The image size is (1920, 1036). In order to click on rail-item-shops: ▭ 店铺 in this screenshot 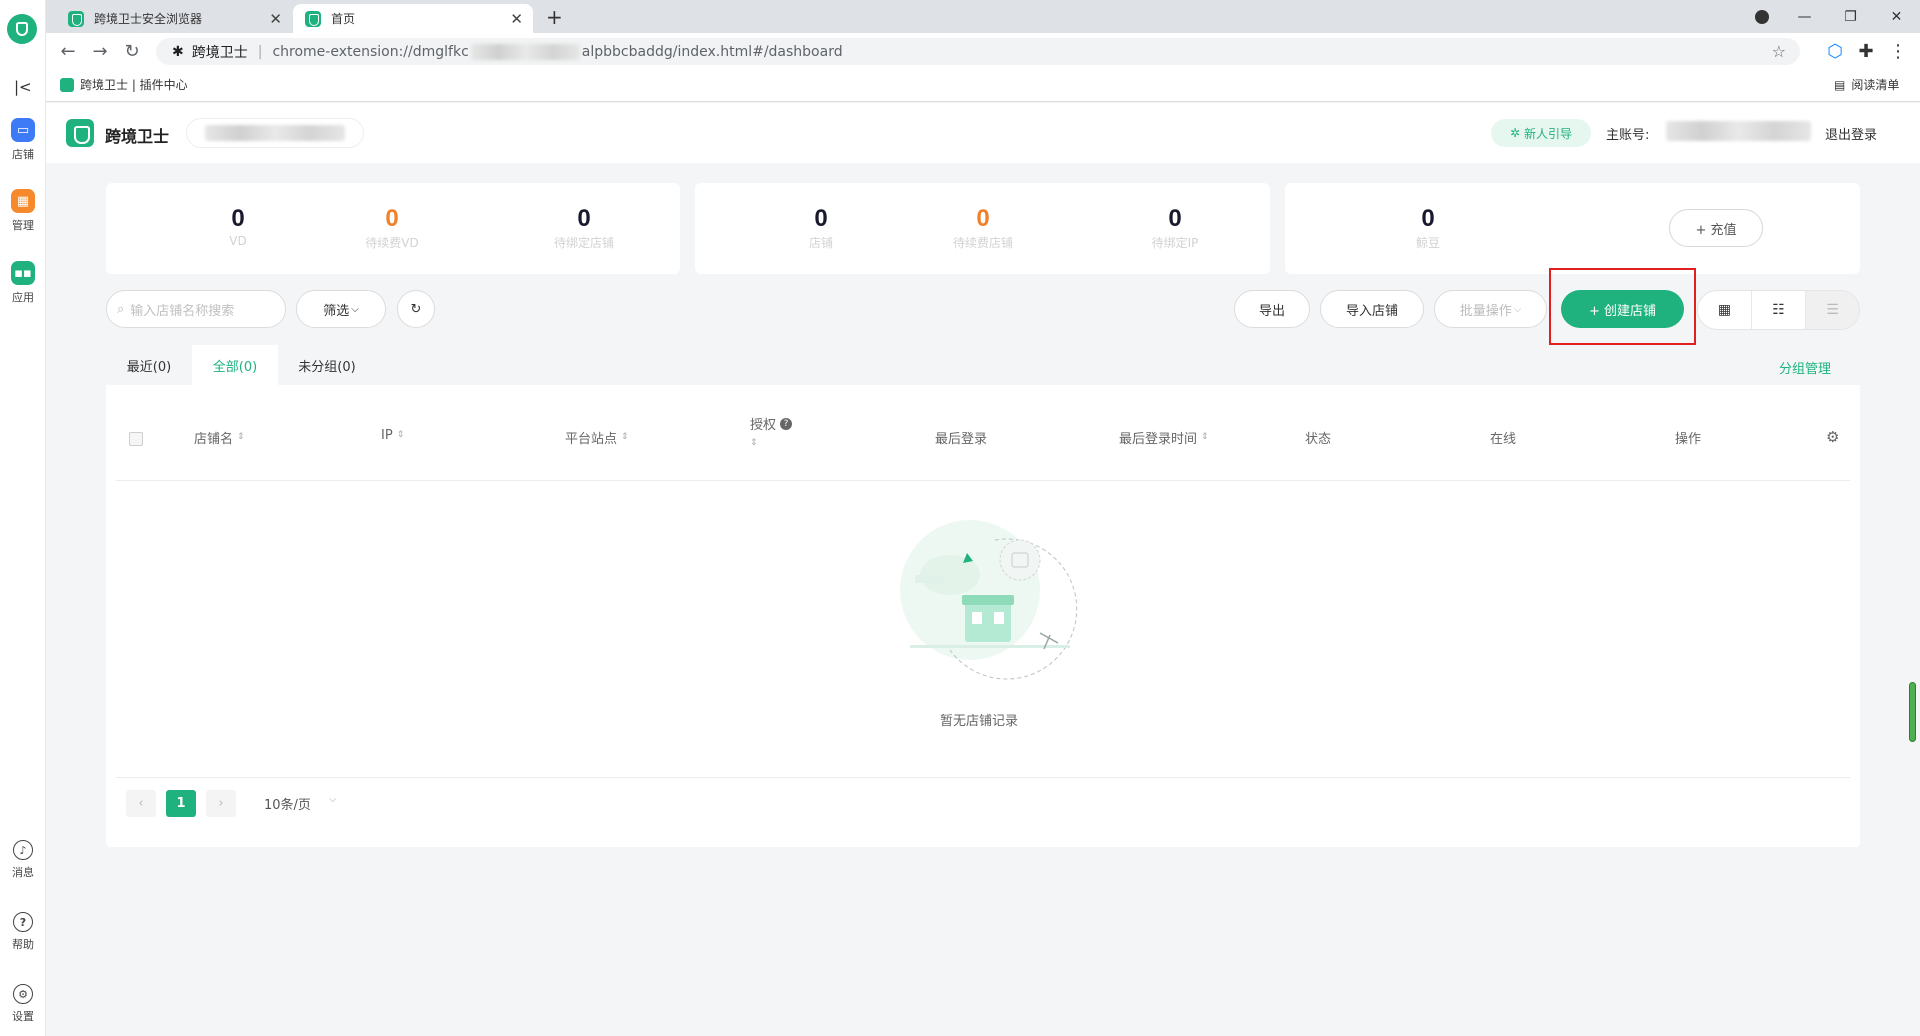, I will do `click(23, 140)`.